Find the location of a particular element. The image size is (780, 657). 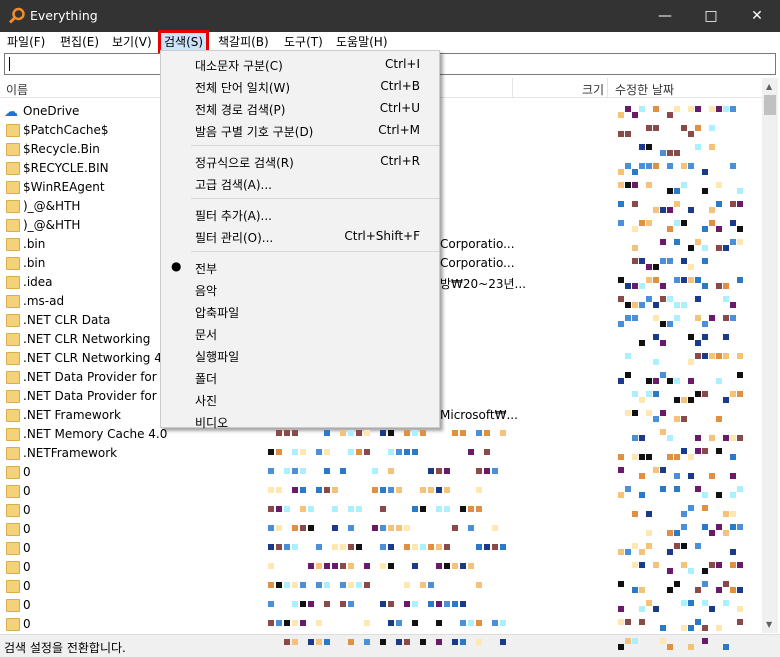

menu-3: 검색(S) is located at coordinates (183, 42).